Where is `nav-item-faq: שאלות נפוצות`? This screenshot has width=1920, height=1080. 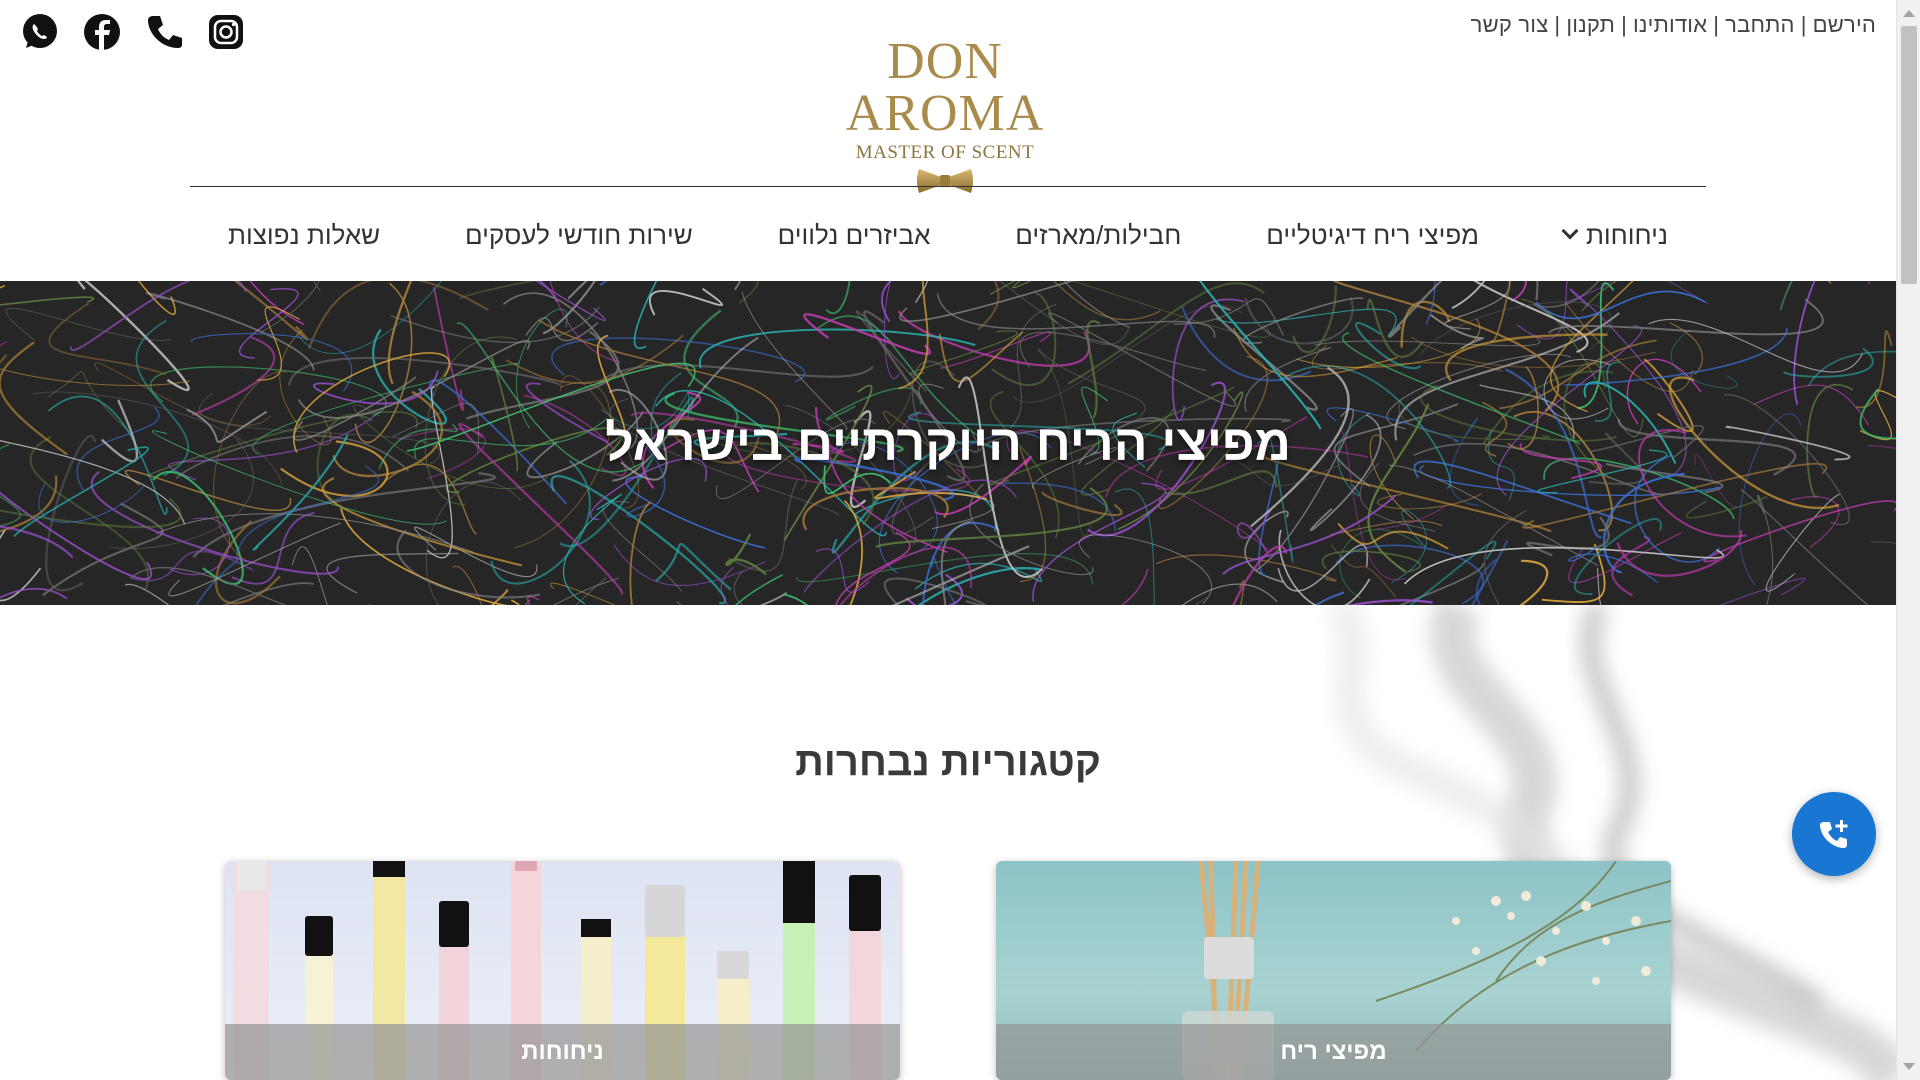 nav-item-faq: שאלות נפוצות is located at coordinates (304, 235).